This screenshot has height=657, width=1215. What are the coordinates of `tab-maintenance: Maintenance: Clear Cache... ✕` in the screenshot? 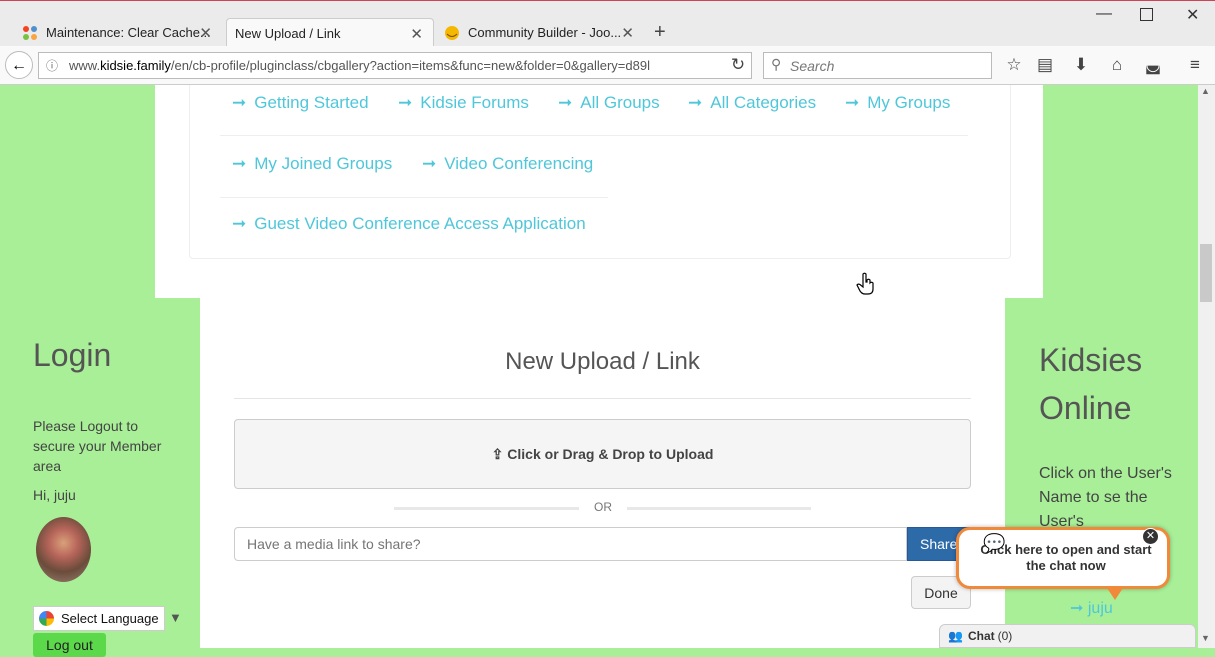 It's located at (122, 32).